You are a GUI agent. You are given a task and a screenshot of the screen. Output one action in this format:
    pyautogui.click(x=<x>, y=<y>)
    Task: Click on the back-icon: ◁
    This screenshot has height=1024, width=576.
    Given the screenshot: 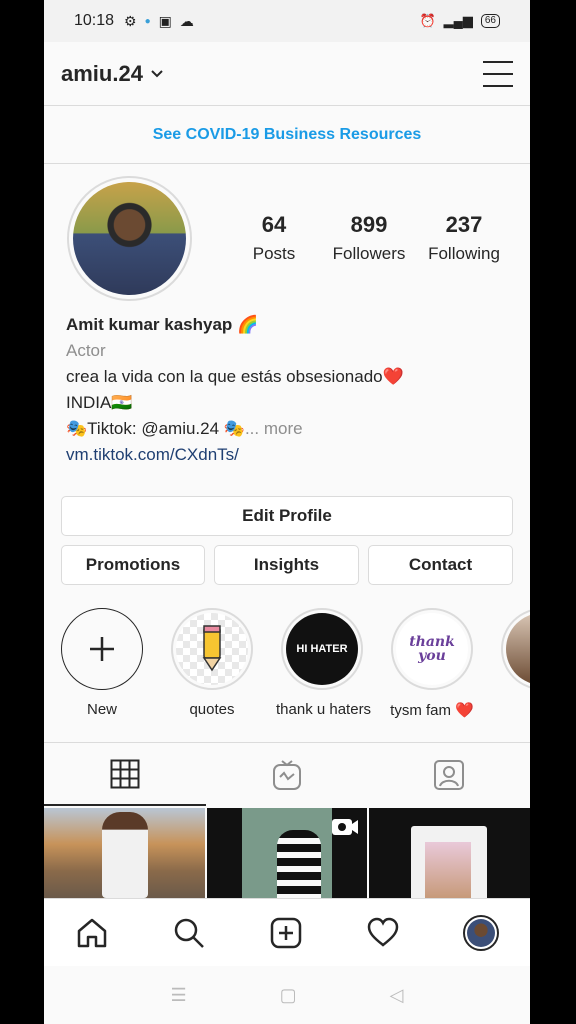 What is the action you would take?
    pyautogui.click(x=397, y=995)
    